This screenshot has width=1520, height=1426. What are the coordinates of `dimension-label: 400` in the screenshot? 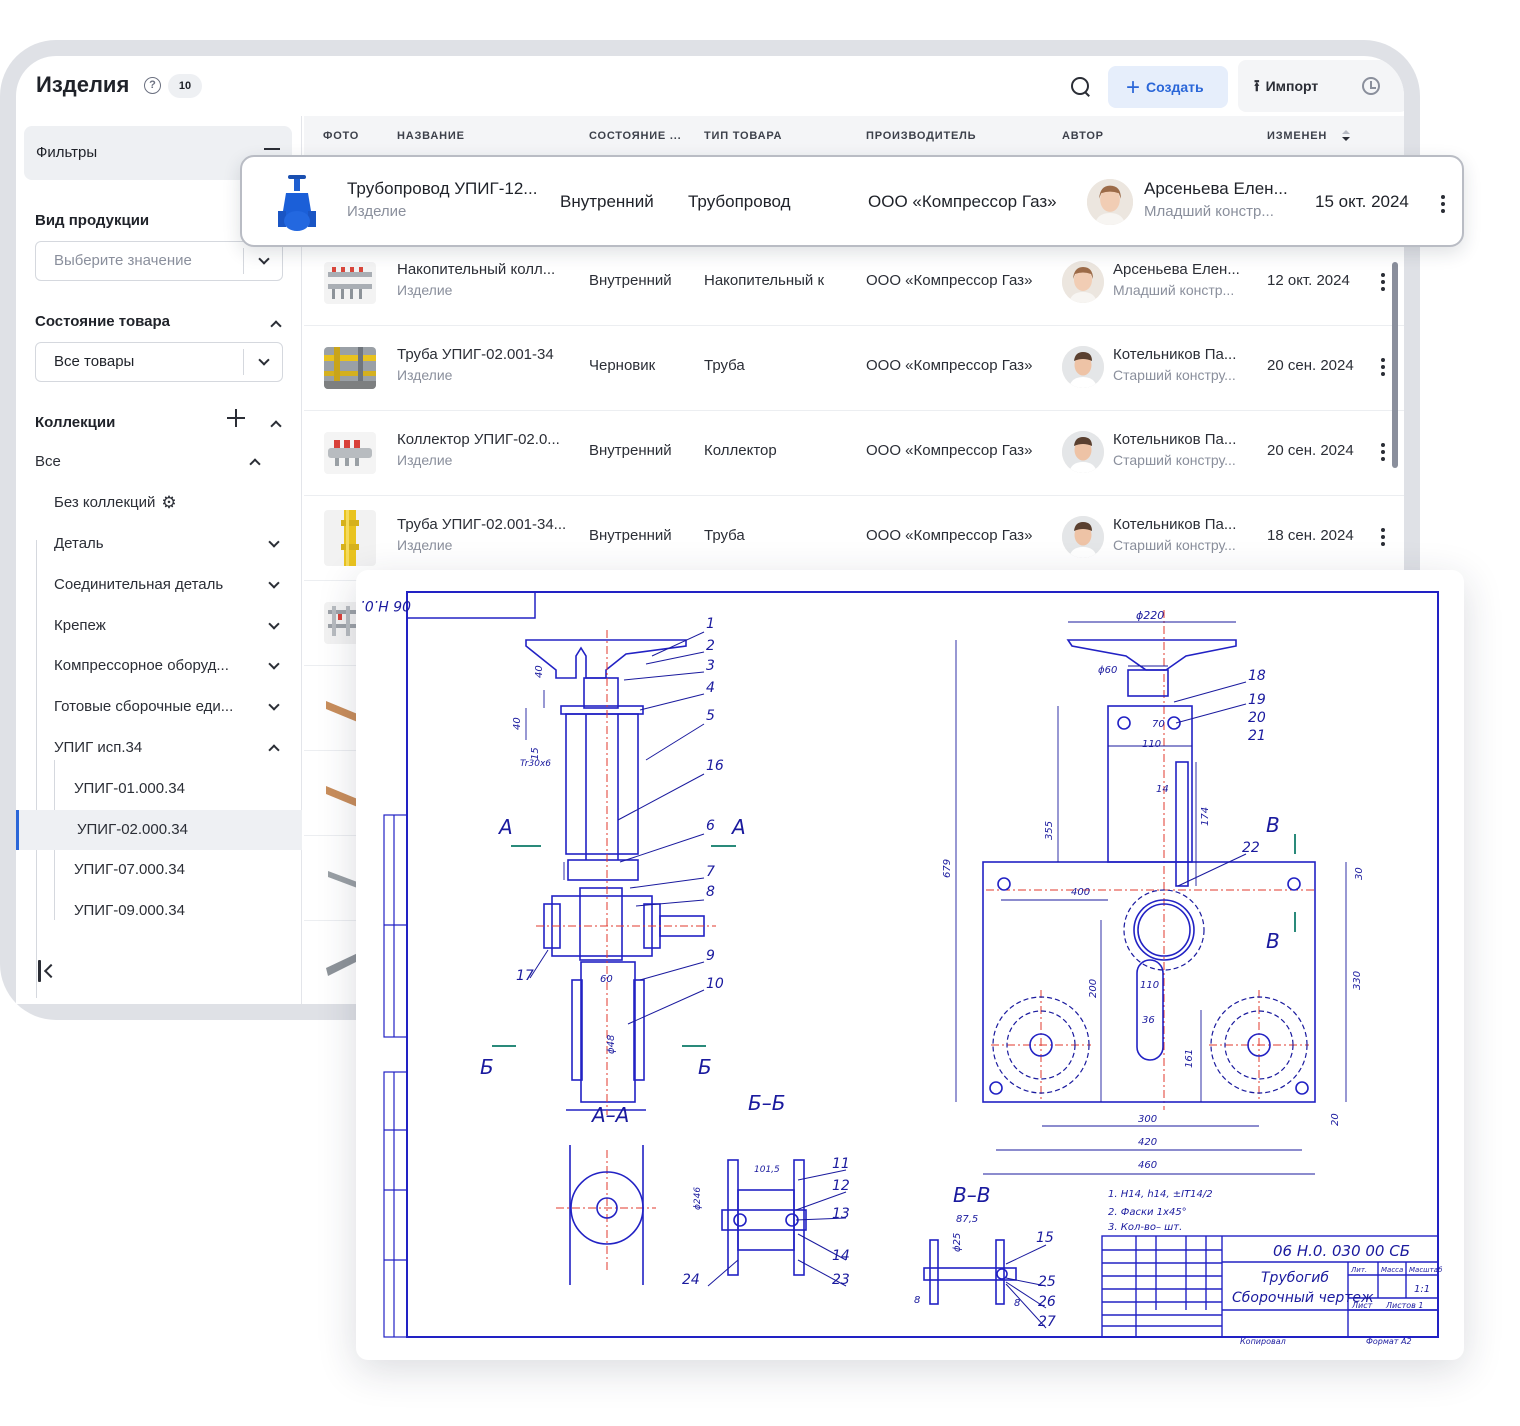 It's located at (1080, 892).